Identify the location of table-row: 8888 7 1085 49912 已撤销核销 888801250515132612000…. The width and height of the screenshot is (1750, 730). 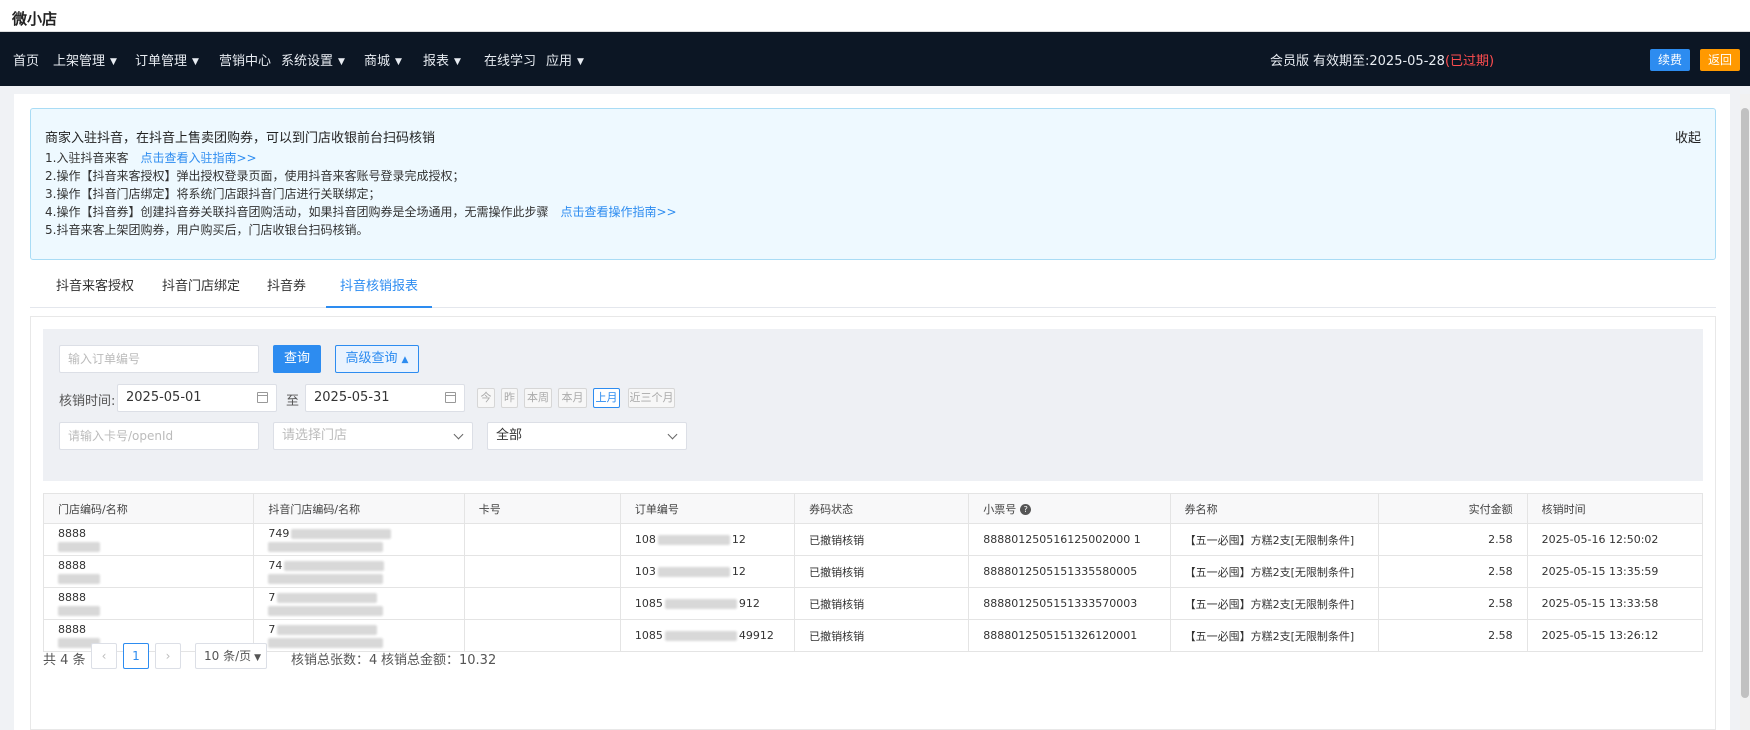
(873, 635).